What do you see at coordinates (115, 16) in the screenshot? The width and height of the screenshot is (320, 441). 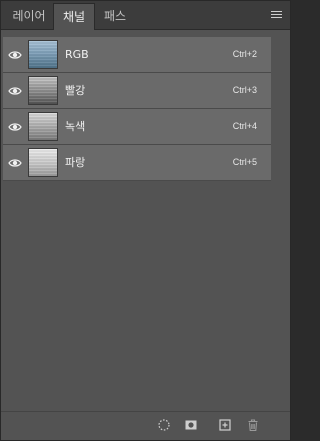 I see `tab-paths: 패스` at bounding box center [115, 16].